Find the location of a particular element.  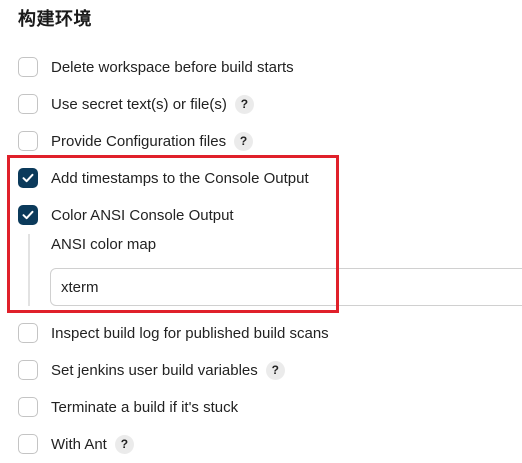

section-title: 构建环境 is located at coordinates (55, 19).